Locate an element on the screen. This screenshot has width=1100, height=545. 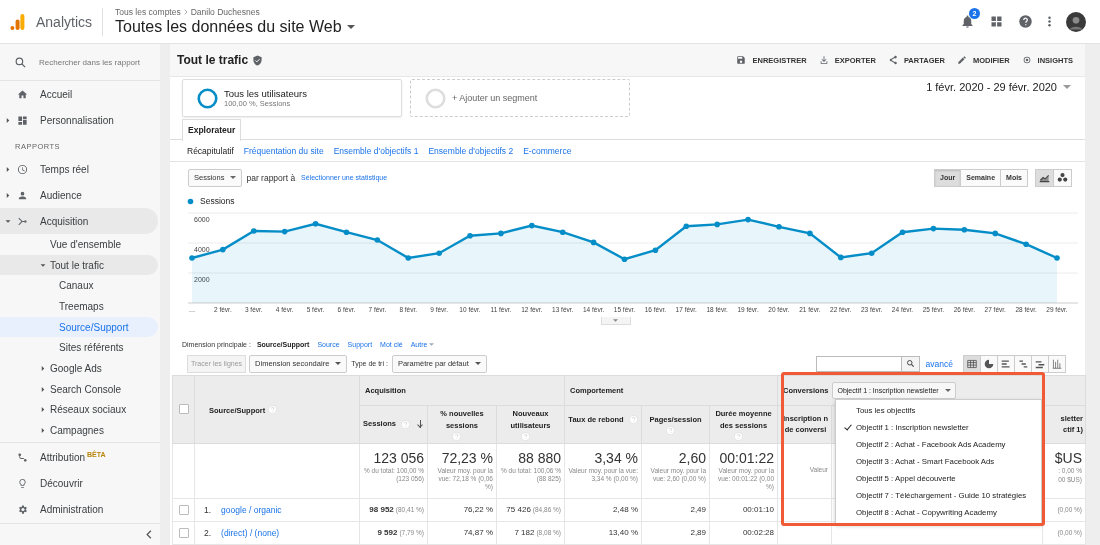
cell-value: 13,40 % is located at coordinates (623, 533).